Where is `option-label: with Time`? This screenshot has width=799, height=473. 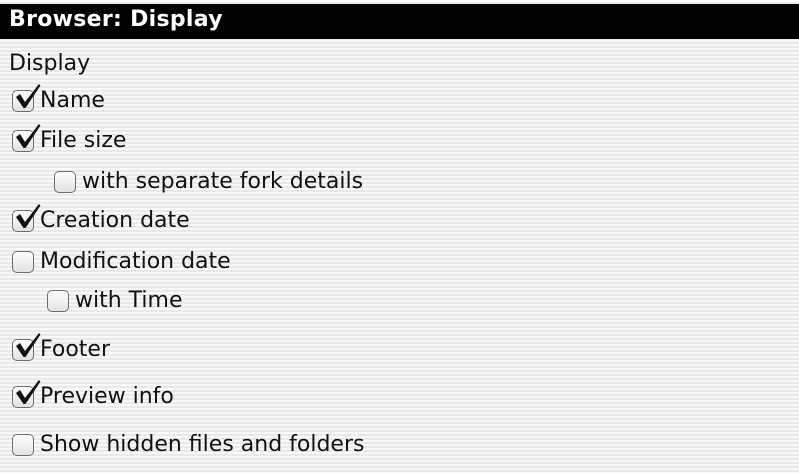 option-label: with Time is located at coordinates (129, 300).